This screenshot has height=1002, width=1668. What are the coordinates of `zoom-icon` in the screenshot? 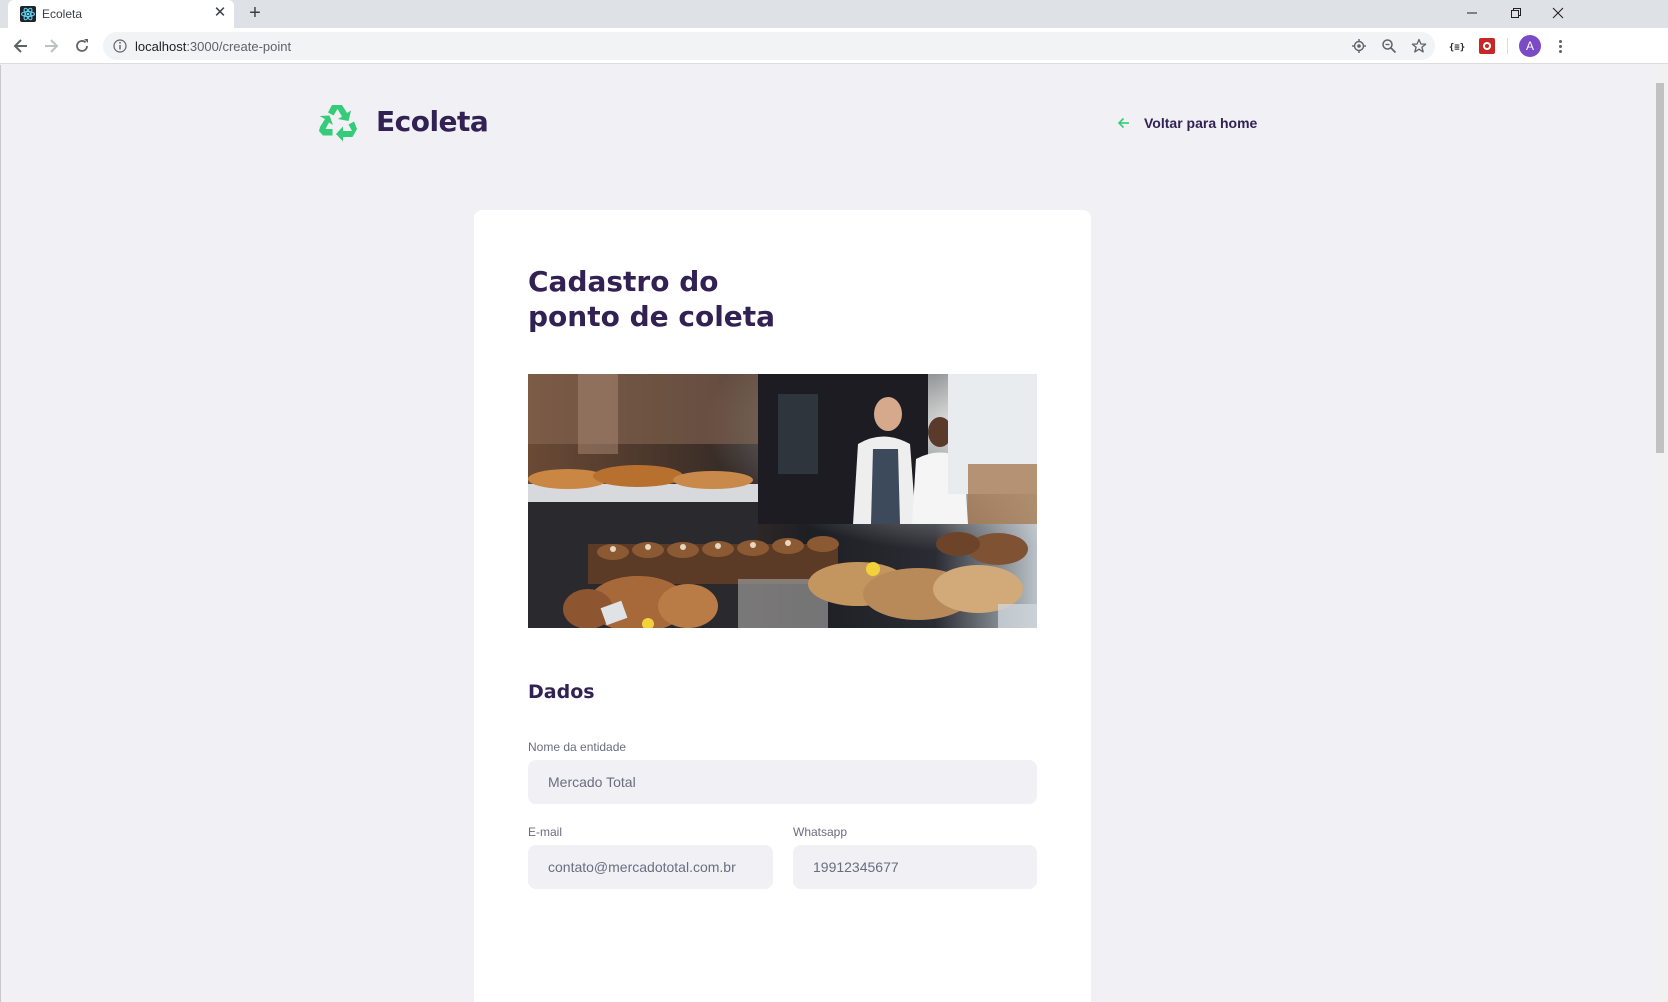 It's located at (1389, 46).